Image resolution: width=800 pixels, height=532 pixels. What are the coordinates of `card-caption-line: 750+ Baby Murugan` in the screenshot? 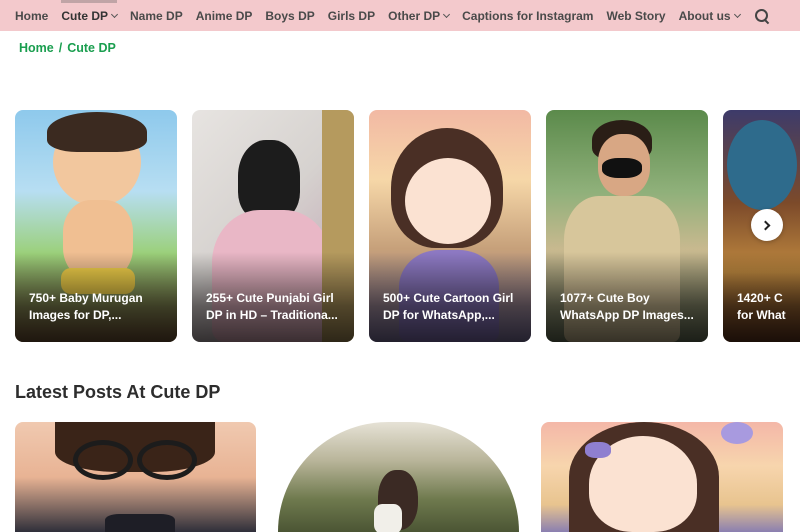 It's located at (86, 298).